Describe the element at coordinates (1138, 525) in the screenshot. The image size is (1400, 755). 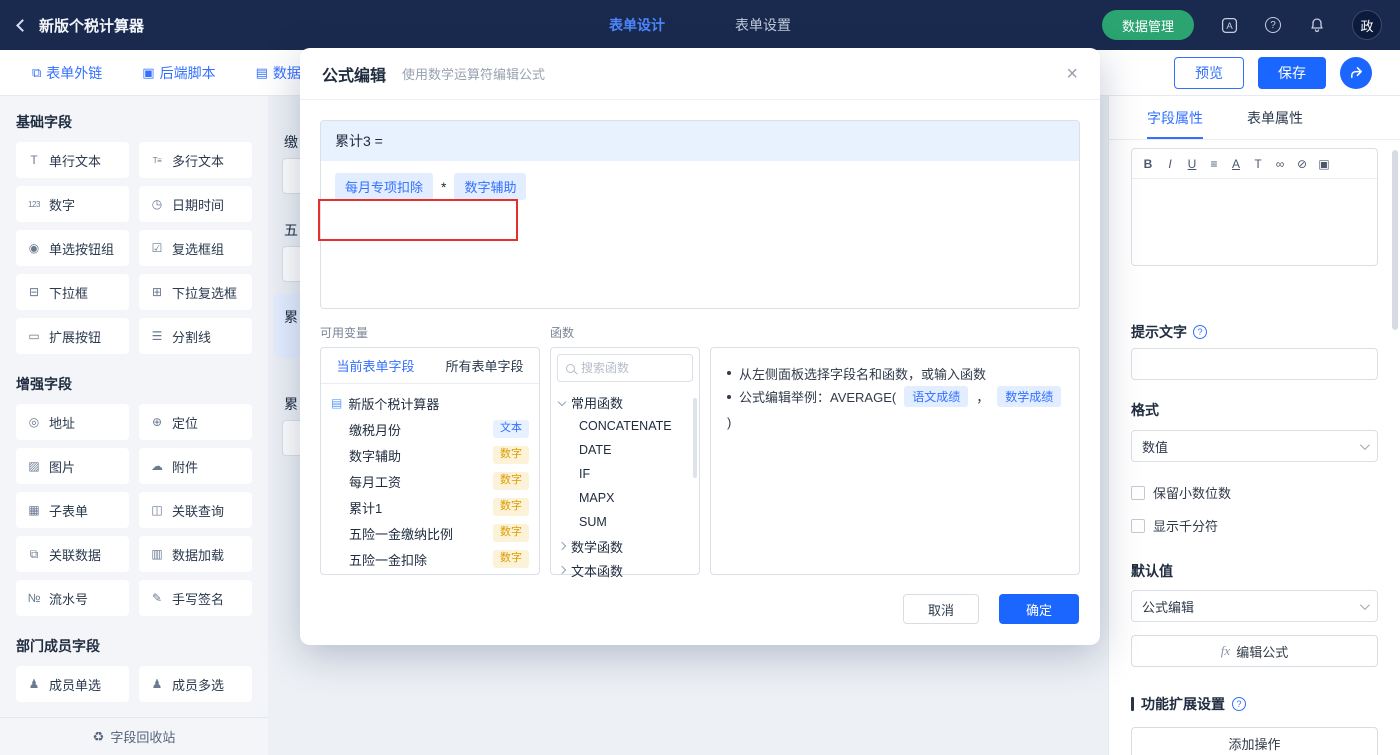
I see `thousands-checkbox` at that location.